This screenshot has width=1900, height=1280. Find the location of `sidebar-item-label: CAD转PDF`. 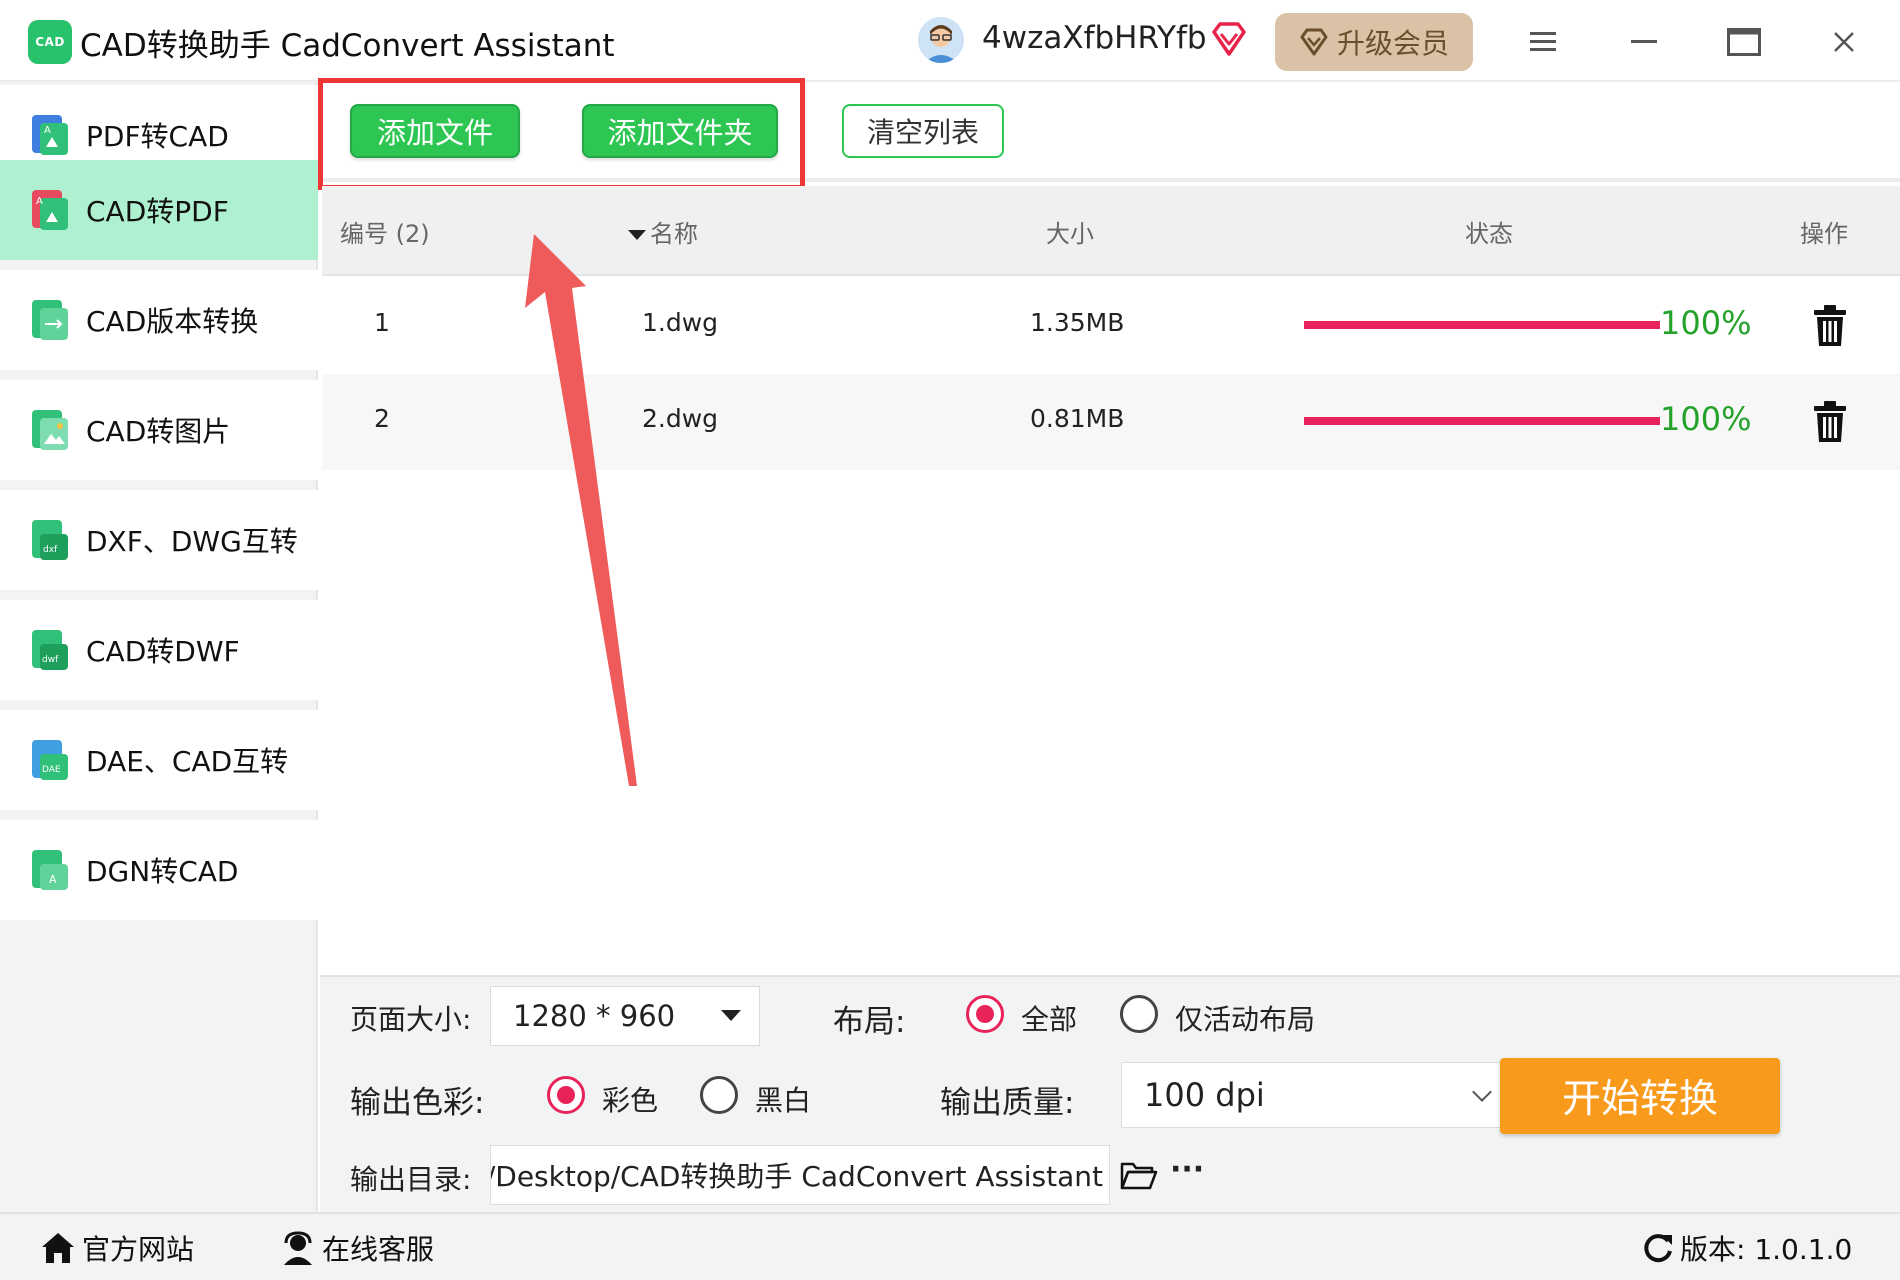

sidebar-item-label: CAD转PDF is located at coordinates (157, 211).